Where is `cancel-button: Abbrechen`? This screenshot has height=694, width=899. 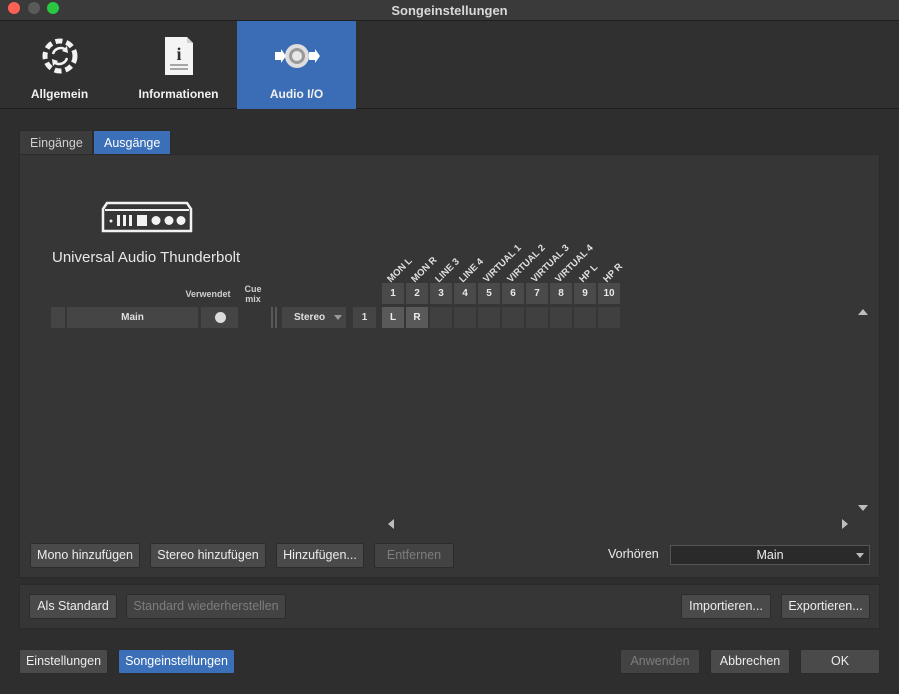
cancel-button: Abbrechen is located at coordinates (750, 661).